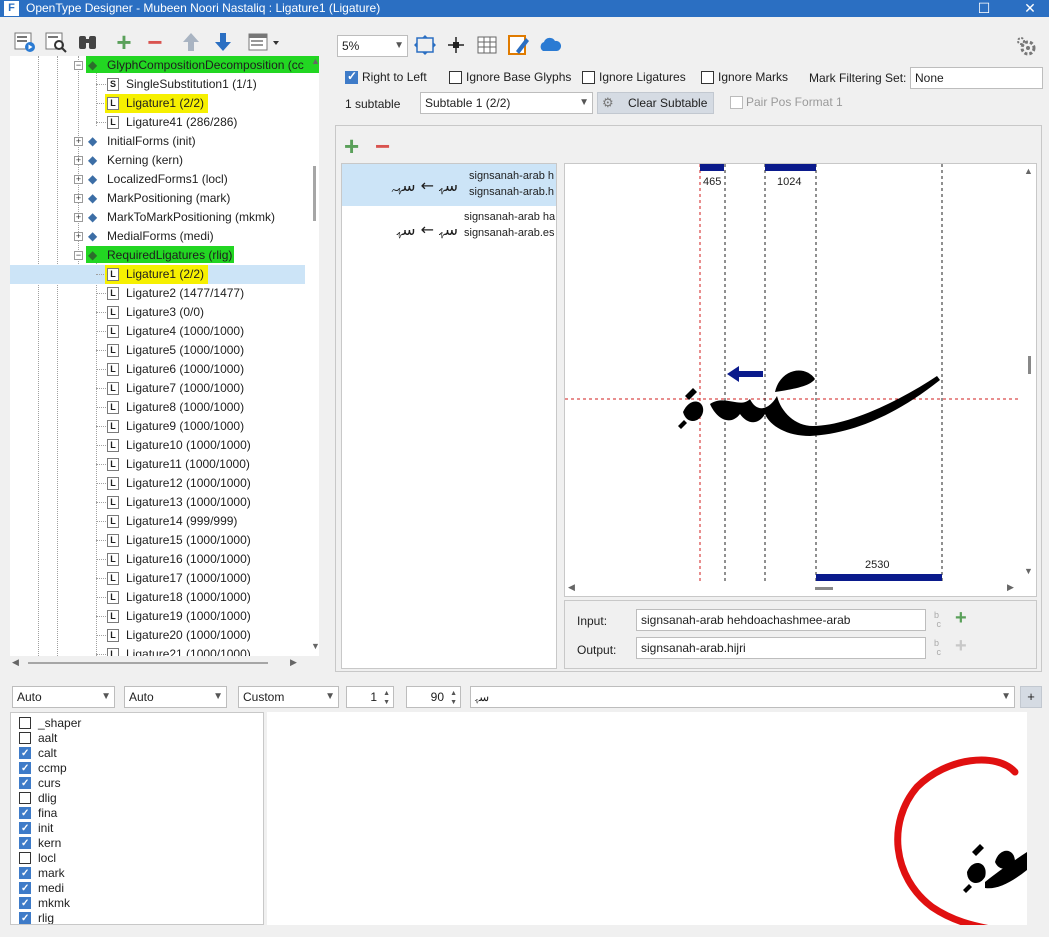 The width and height of the screenshot is (1049, 937). What do you see at coordinates (119, 917) in the screenshot?
I see `feature-item: rlig` at bounding box center [119, 917].